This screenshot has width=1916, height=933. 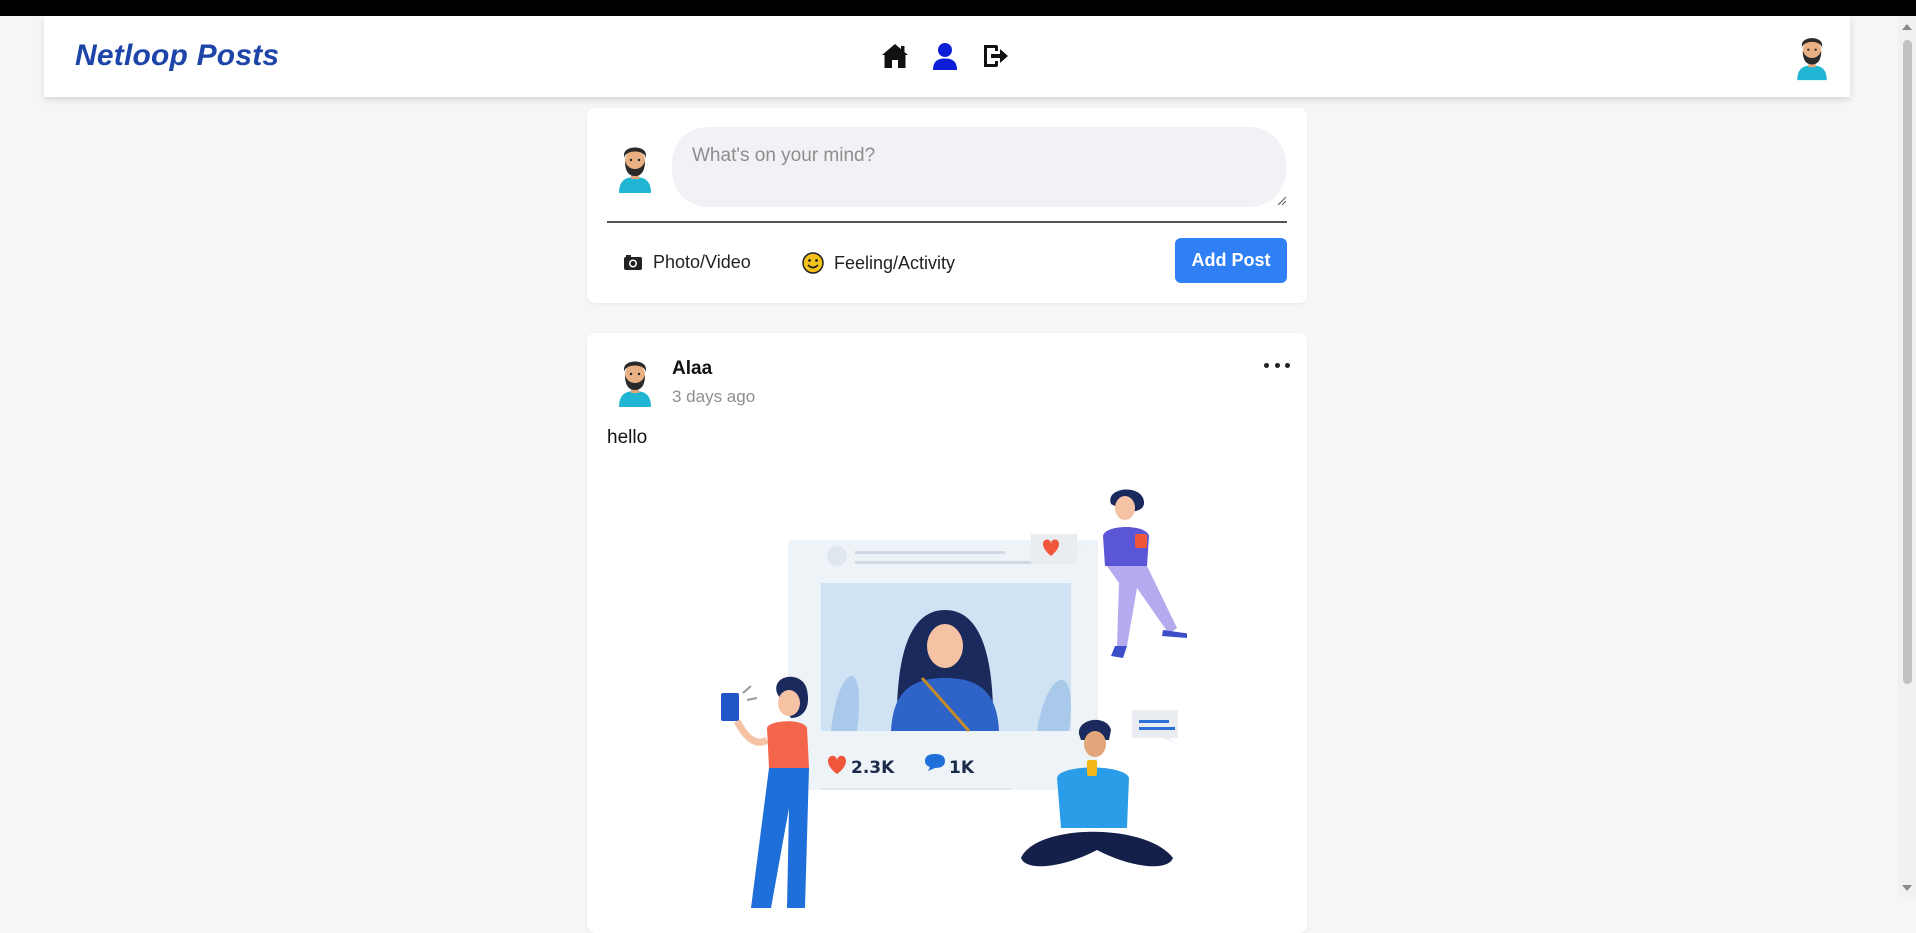 I want to click on feeling-activity-button: Feeling/Activity, so click(x=878, y=263).